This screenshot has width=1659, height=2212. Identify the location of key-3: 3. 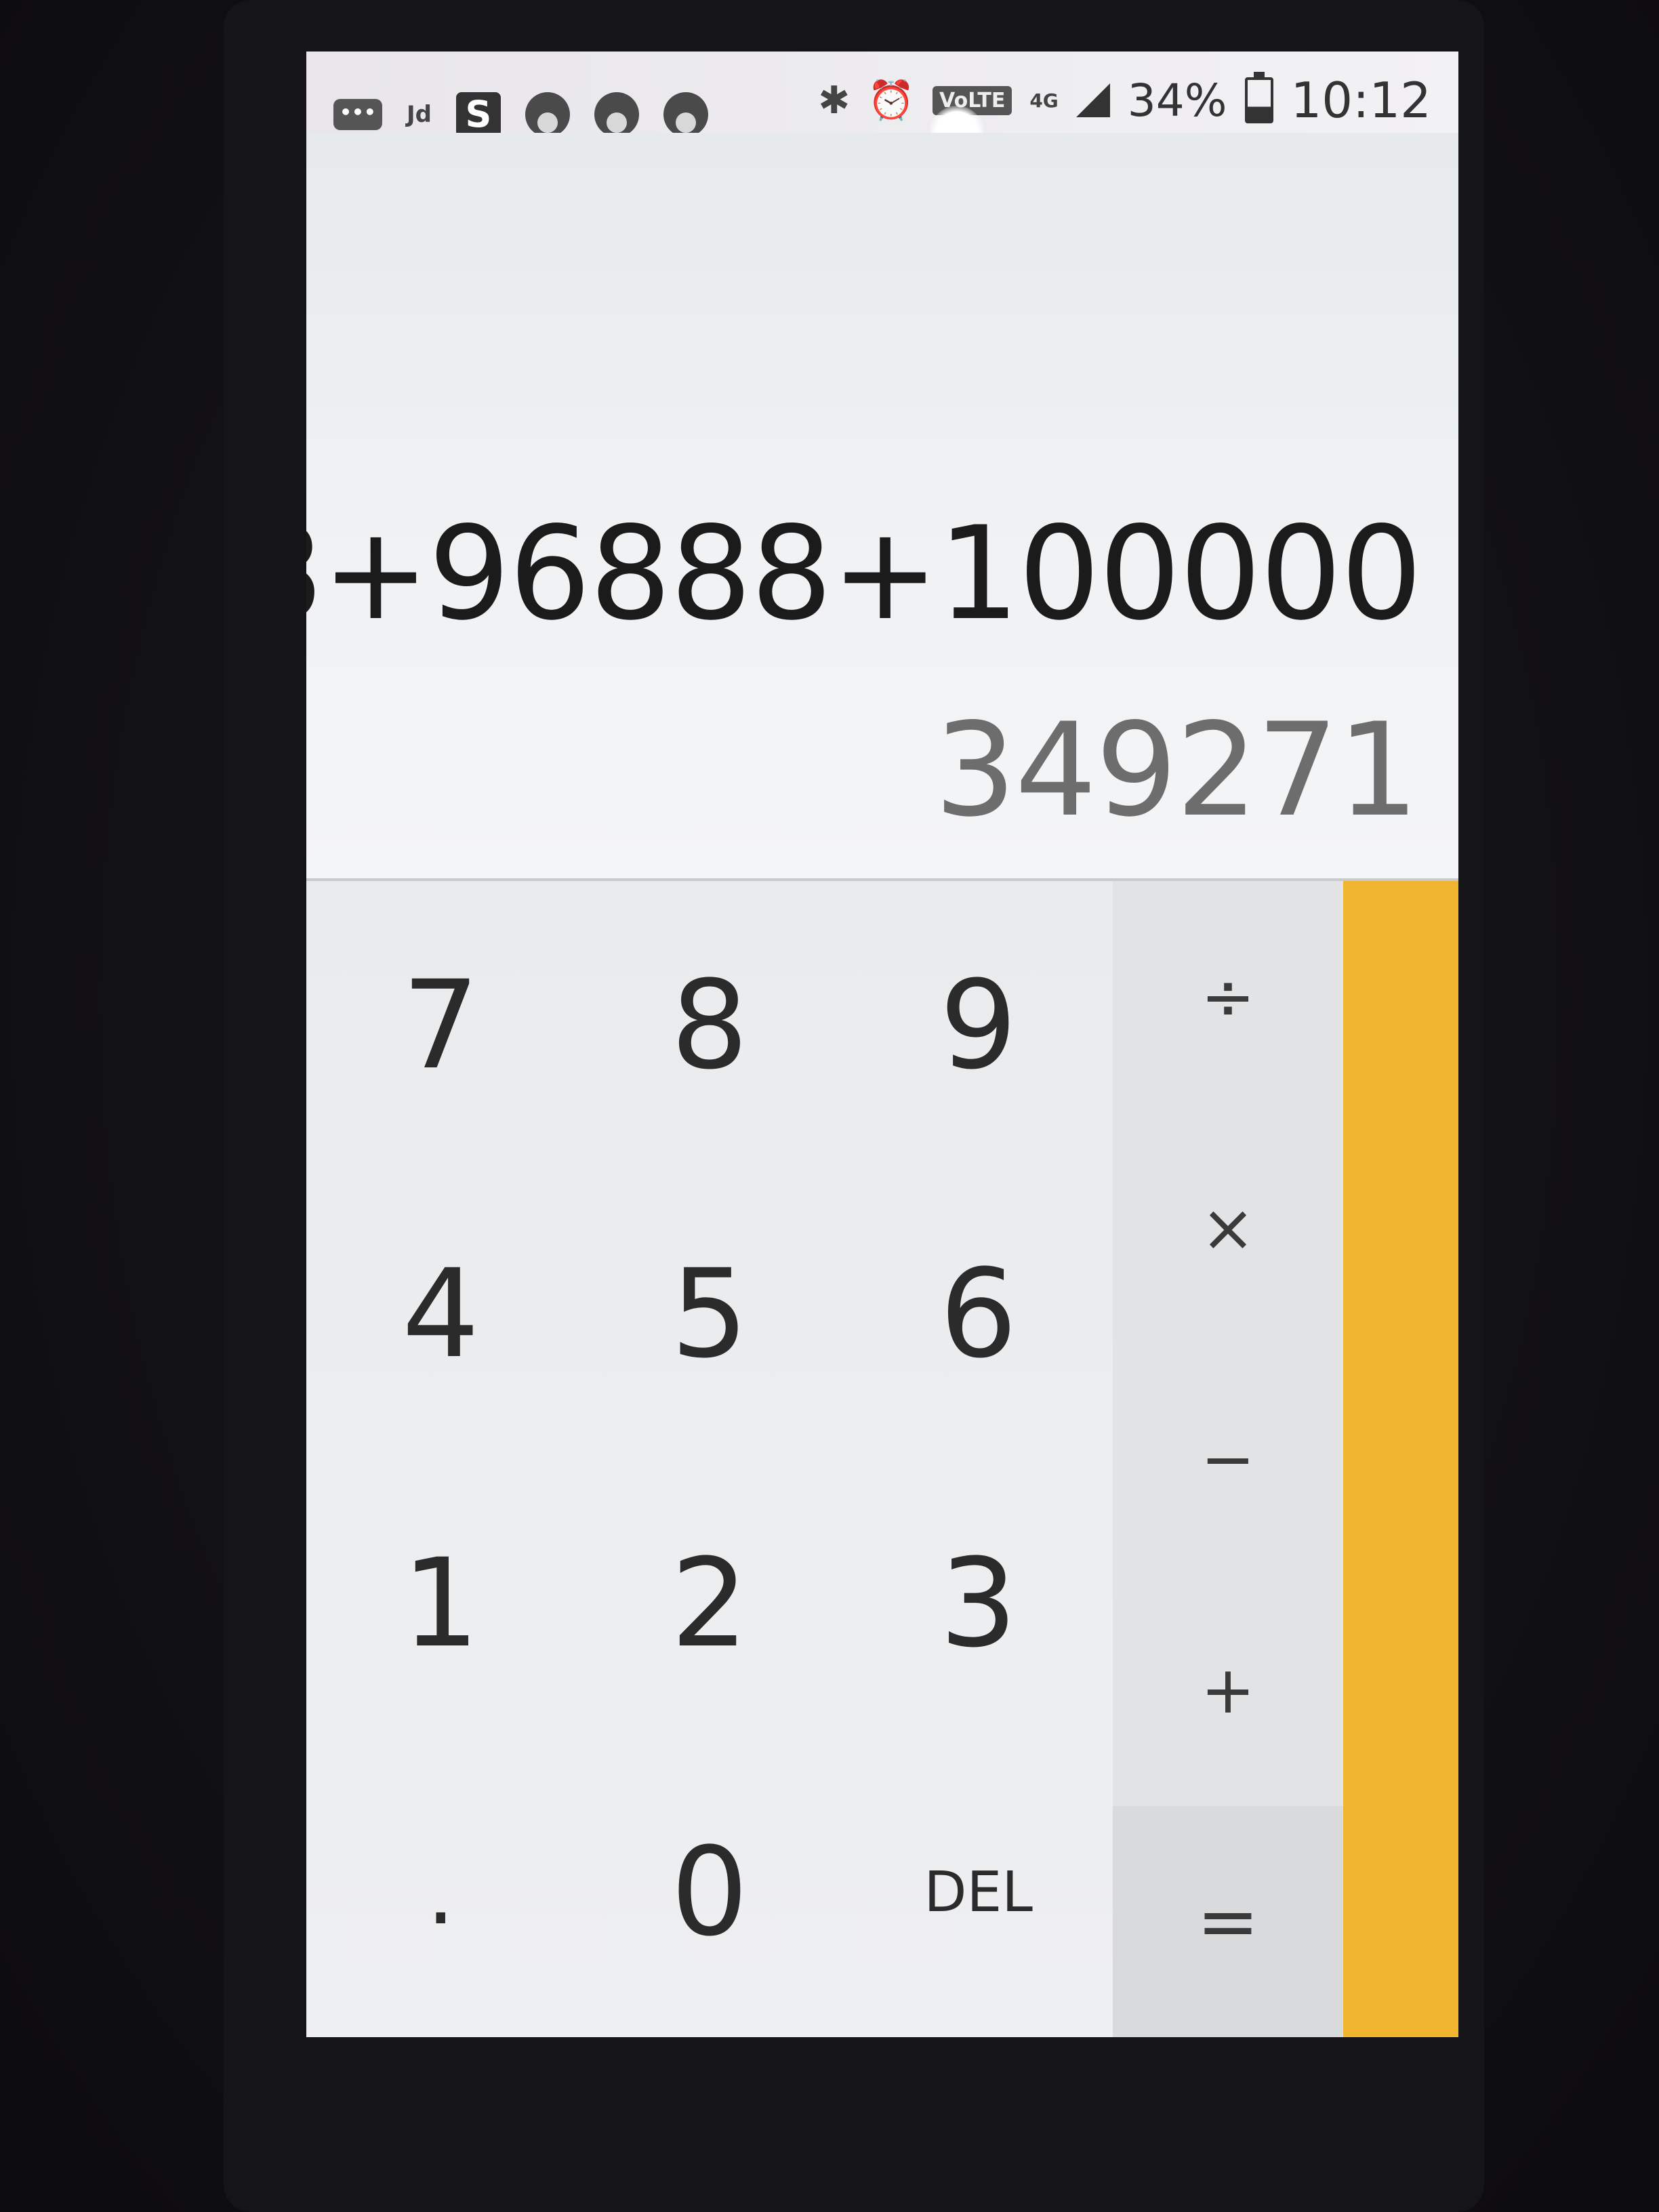
(979, 1603).